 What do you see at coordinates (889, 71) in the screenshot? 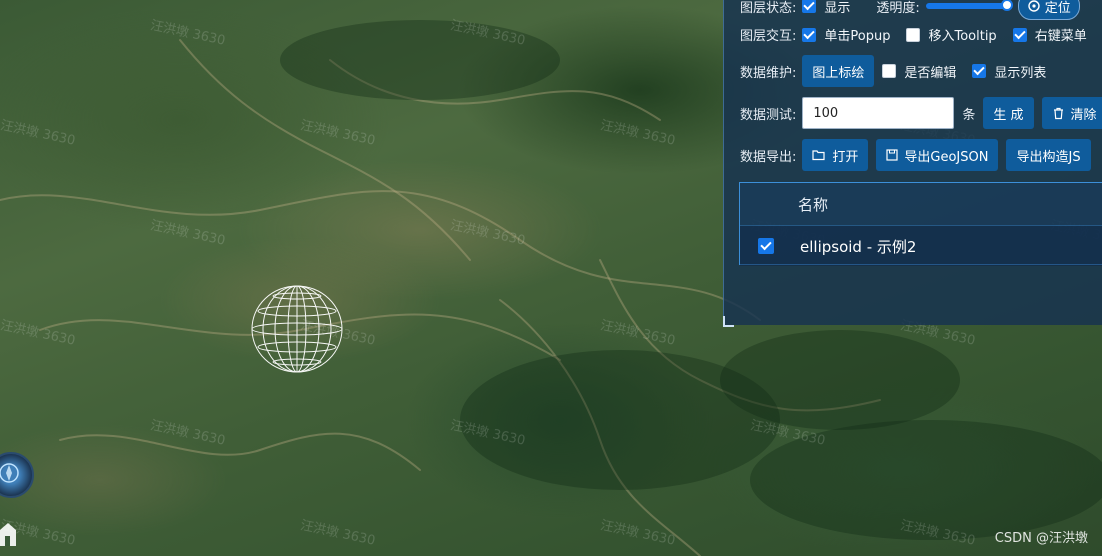
I see `edit-mode-checkbox` at bounding box center [889, 71].